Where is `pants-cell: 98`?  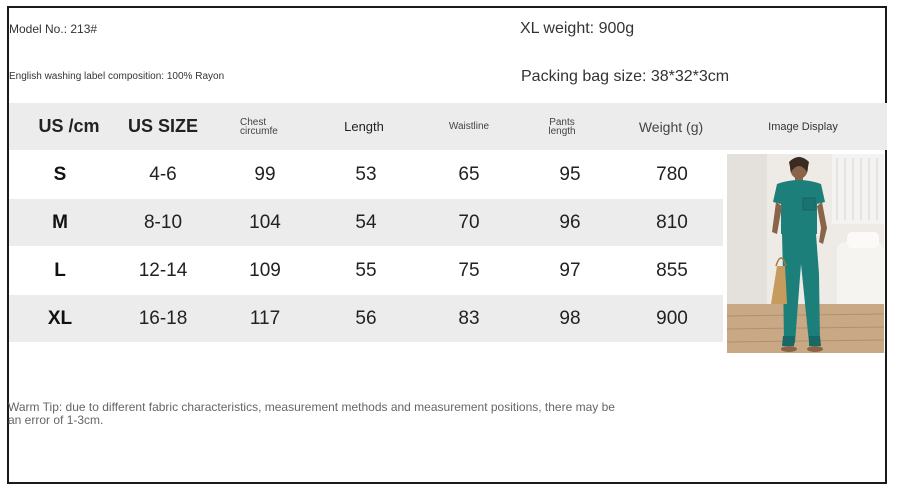
pants-cell: 98 is located at coordinates (570, 318).